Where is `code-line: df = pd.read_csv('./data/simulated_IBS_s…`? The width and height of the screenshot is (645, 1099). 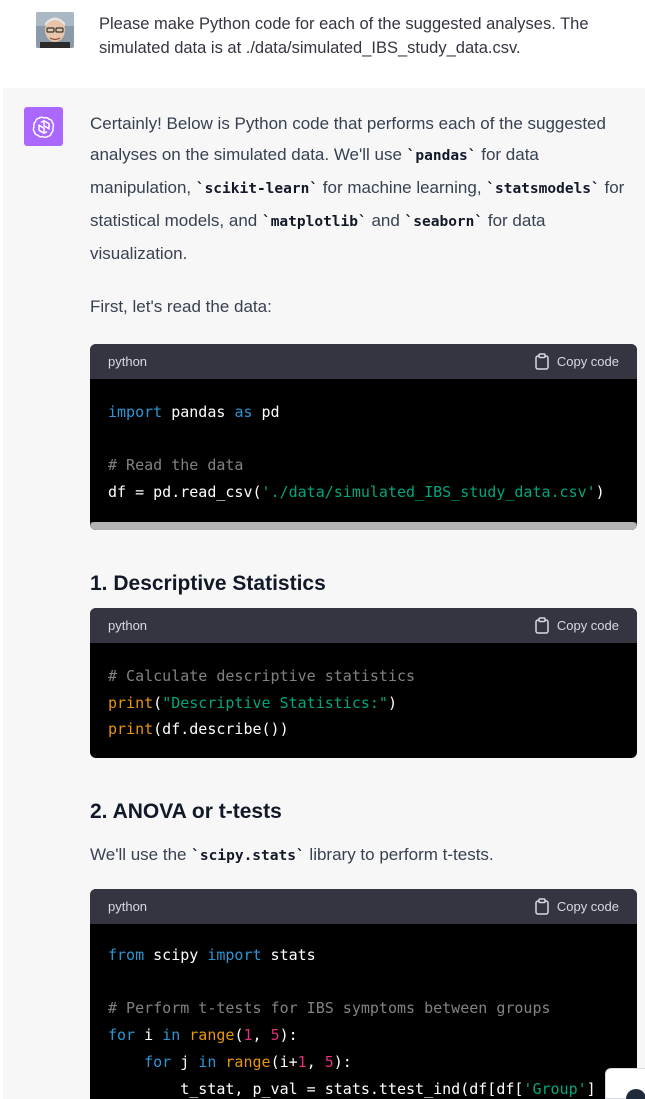
code-line: df = pd.read_csv('./data/simulated_IBS_s… is located at coordinates (356, 492).